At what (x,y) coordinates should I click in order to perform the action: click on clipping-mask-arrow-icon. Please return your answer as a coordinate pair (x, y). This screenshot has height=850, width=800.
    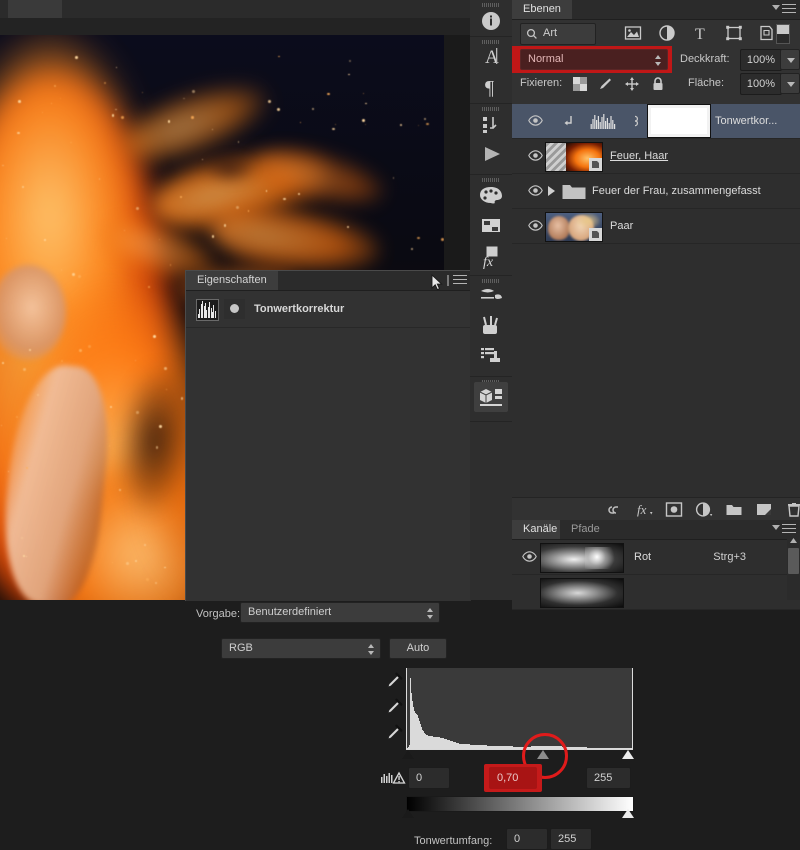
    Looking at the image, I should click on (568, 121).